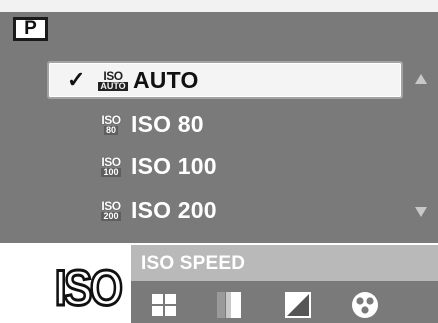  Describe the element at coordinates (225, 210) in the screenshot. I see `menu-item-iso-200: ISO 200 ISO 200` at that location.